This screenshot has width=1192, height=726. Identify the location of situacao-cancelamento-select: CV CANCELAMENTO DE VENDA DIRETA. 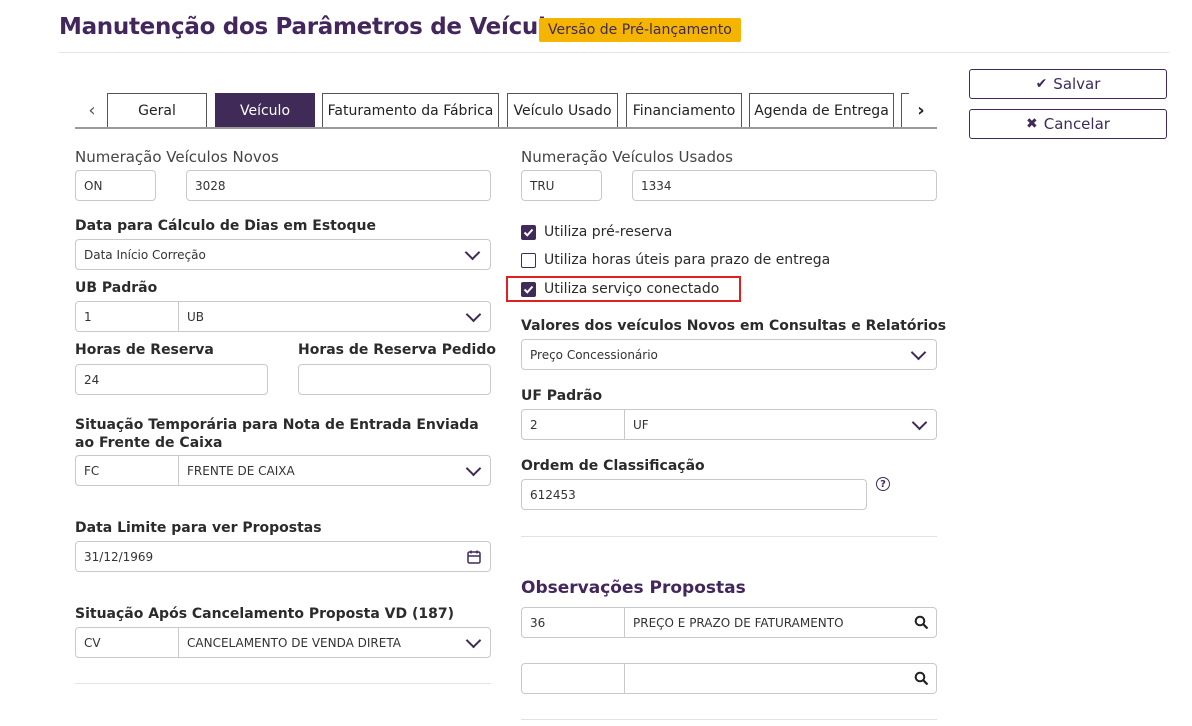
(283, 642).